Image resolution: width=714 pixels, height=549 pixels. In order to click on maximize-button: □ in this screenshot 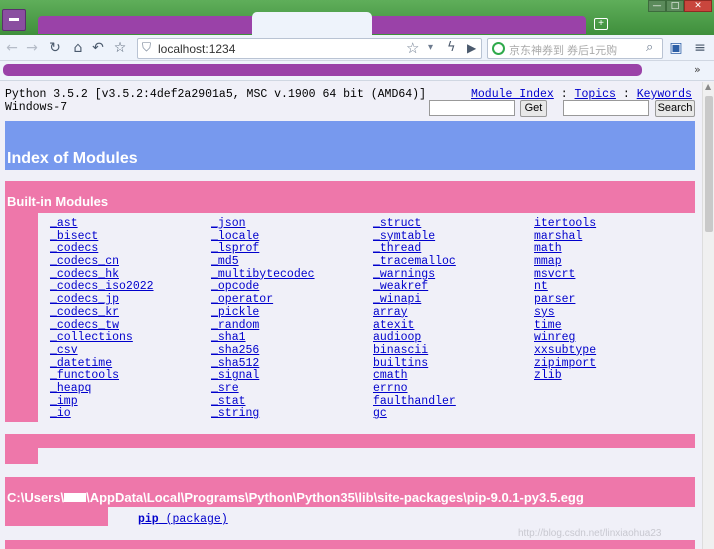, I will do `click(675, 6)`.